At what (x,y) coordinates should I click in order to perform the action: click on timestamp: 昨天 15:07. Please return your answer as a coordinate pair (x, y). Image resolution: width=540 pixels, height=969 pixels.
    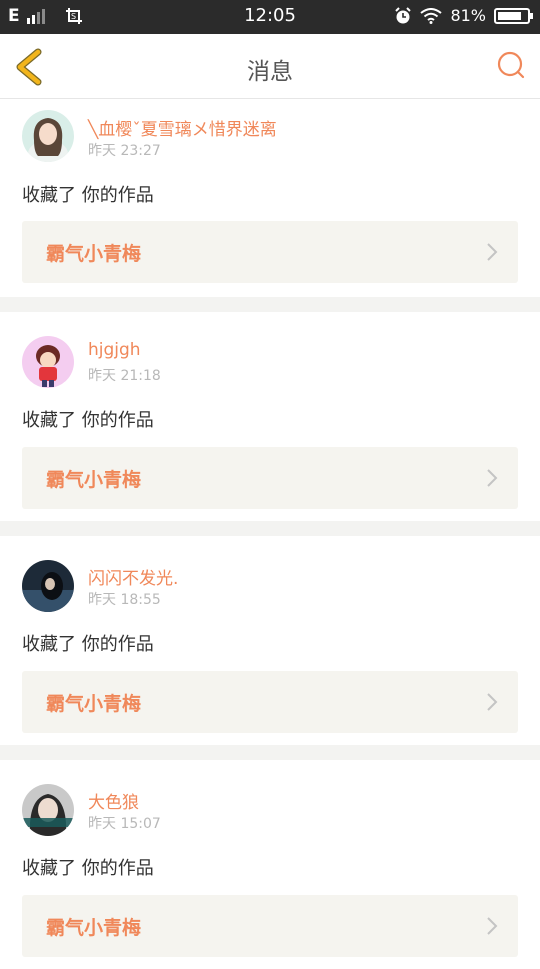
    Looking at the image, I should click on (124, 824).